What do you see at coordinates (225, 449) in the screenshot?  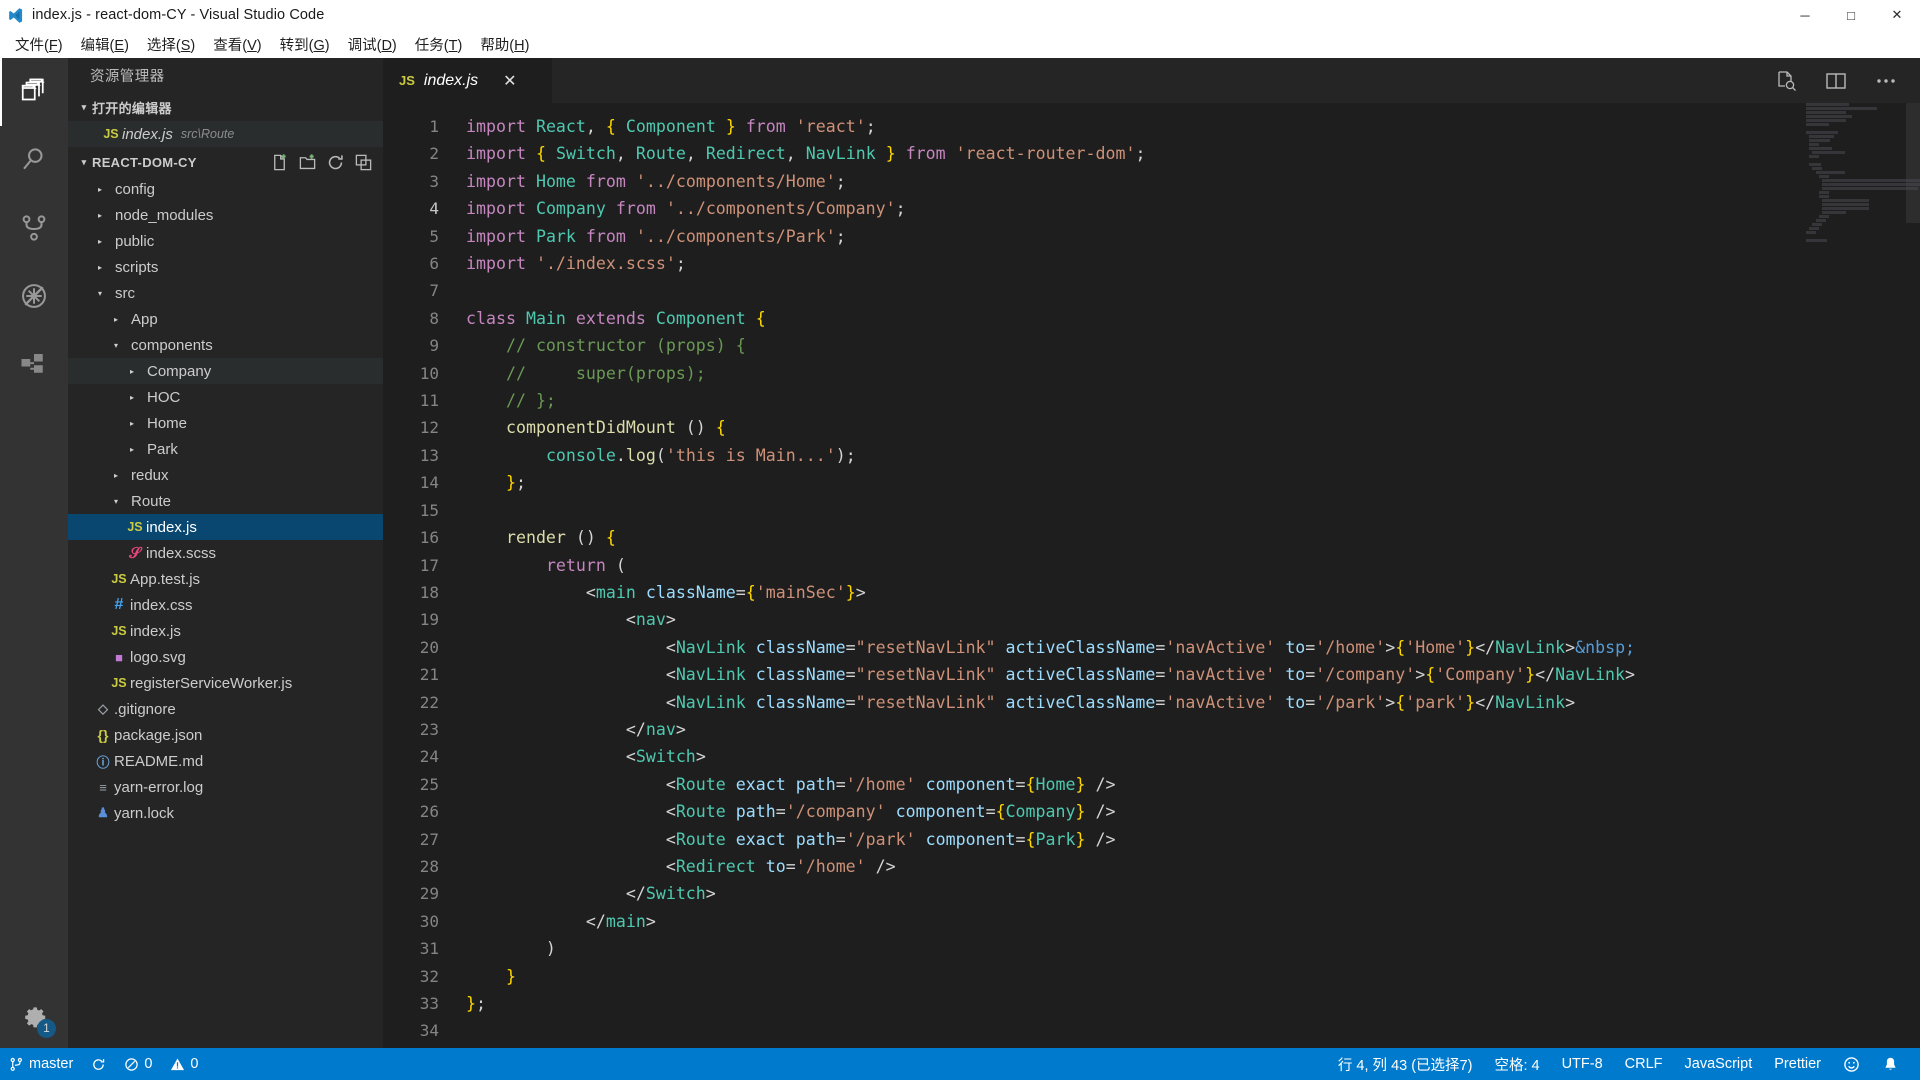 I see `tree-folder-park: ▸ Park` at bounding box center [225, 449].